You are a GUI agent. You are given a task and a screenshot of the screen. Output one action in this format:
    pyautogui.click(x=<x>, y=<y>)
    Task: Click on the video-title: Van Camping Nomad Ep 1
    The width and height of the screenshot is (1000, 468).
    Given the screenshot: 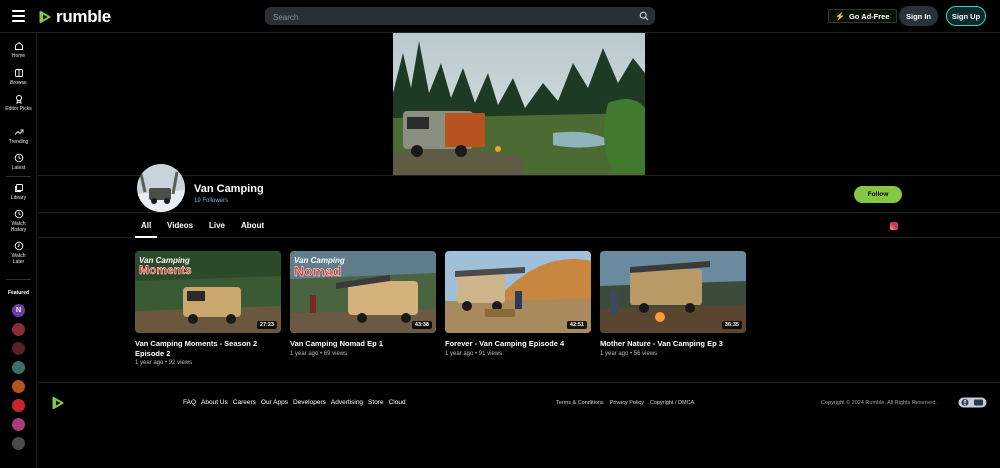 What is the action you would take?
    pyautogui.click(x=363, y=344)
    